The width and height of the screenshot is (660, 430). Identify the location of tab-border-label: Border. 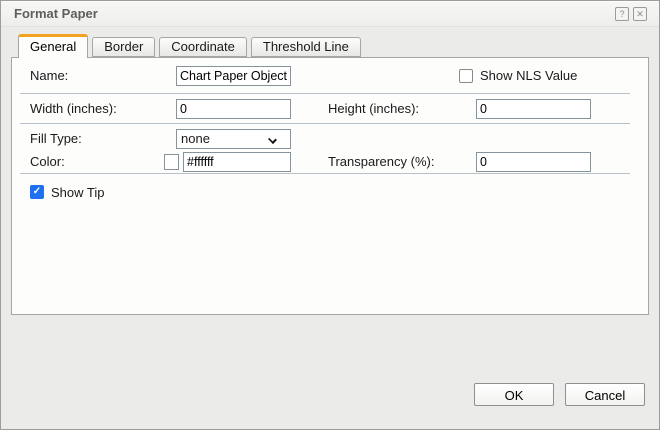
(124, 46).